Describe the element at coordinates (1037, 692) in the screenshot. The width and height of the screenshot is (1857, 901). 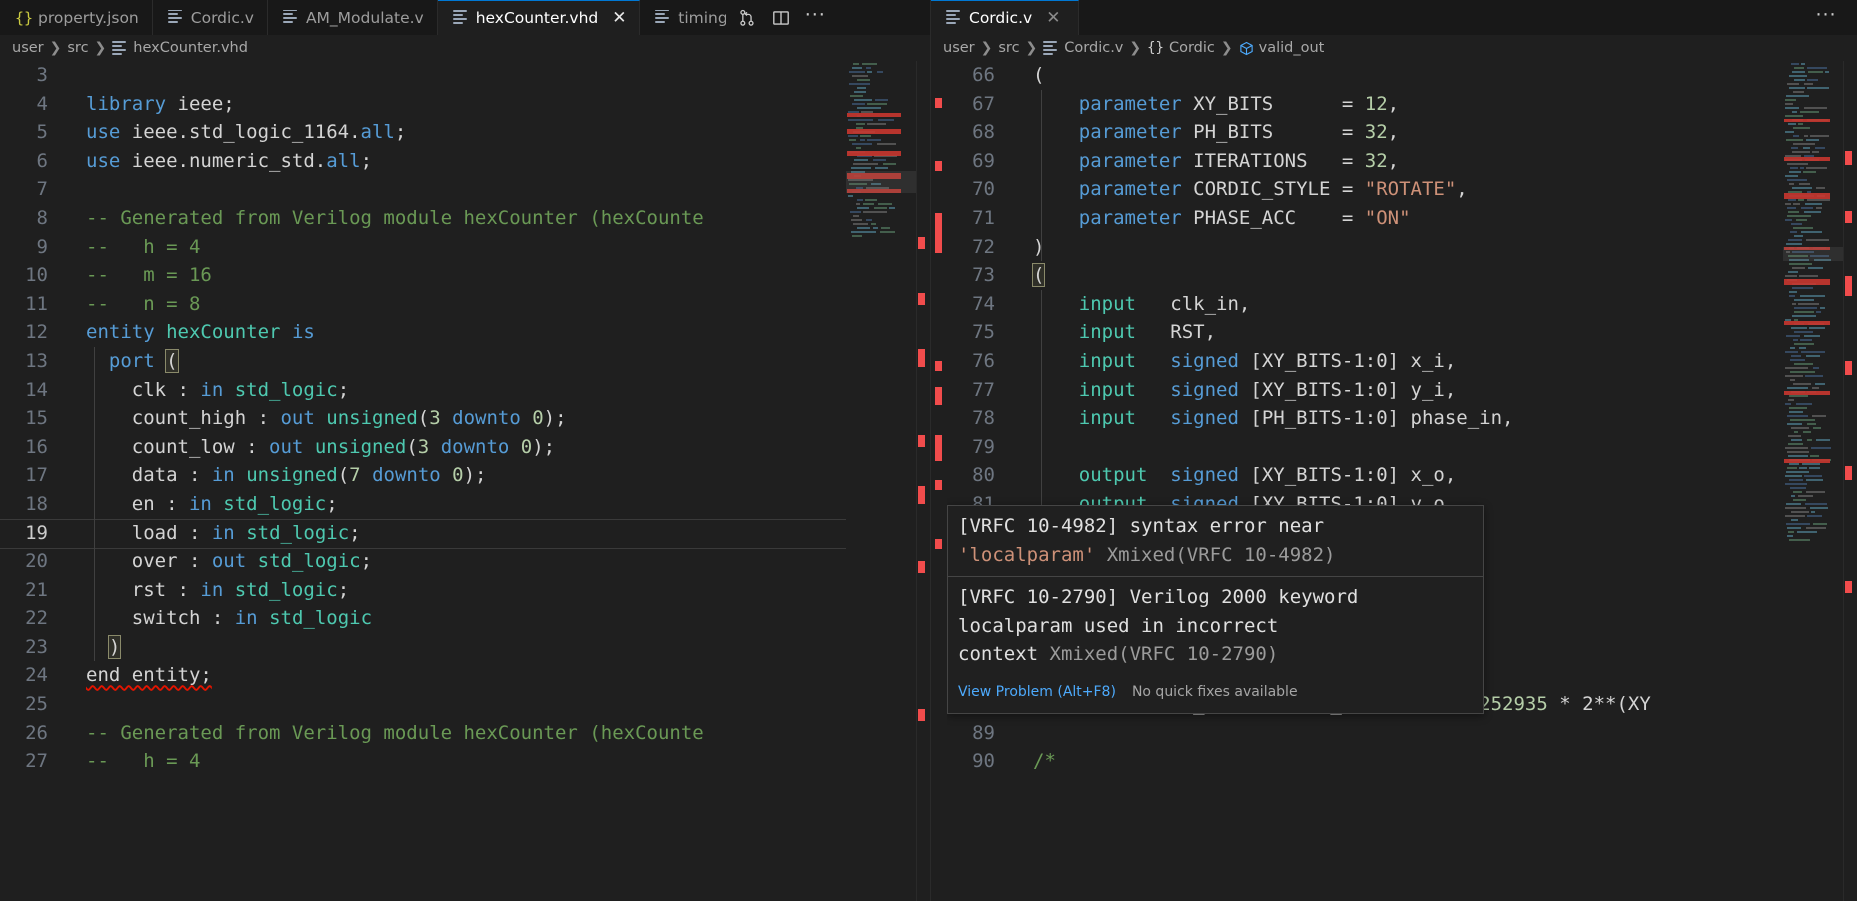
I see `view-problem-link: View Problem (Alt+F8)` at that location.